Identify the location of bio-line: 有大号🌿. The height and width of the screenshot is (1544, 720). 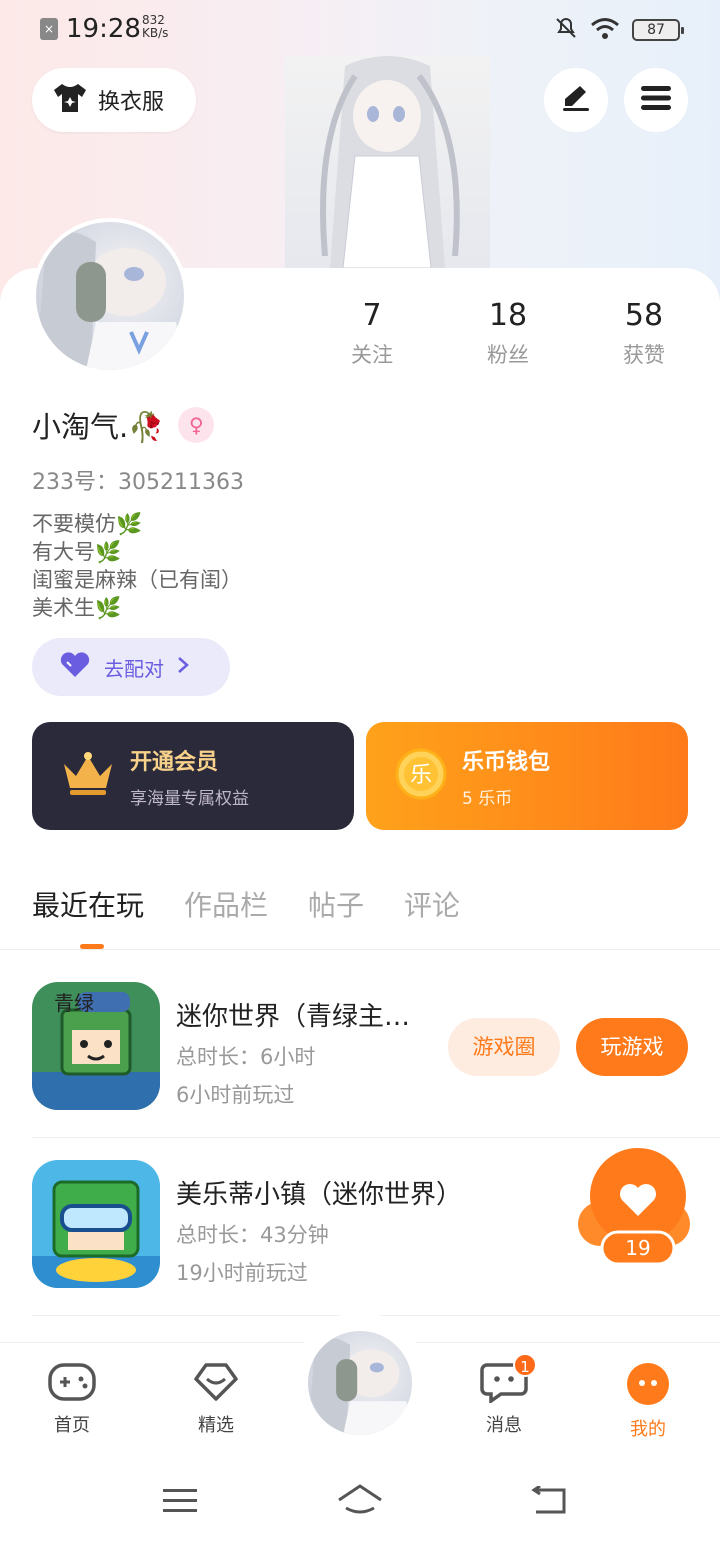
(77, 552).